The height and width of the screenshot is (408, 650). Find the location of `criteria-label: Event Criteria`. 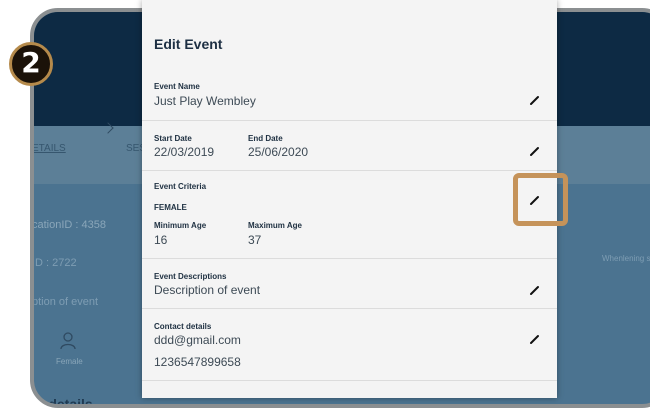

criteria-label: Event Criteria is located at coordinates (180, 186).